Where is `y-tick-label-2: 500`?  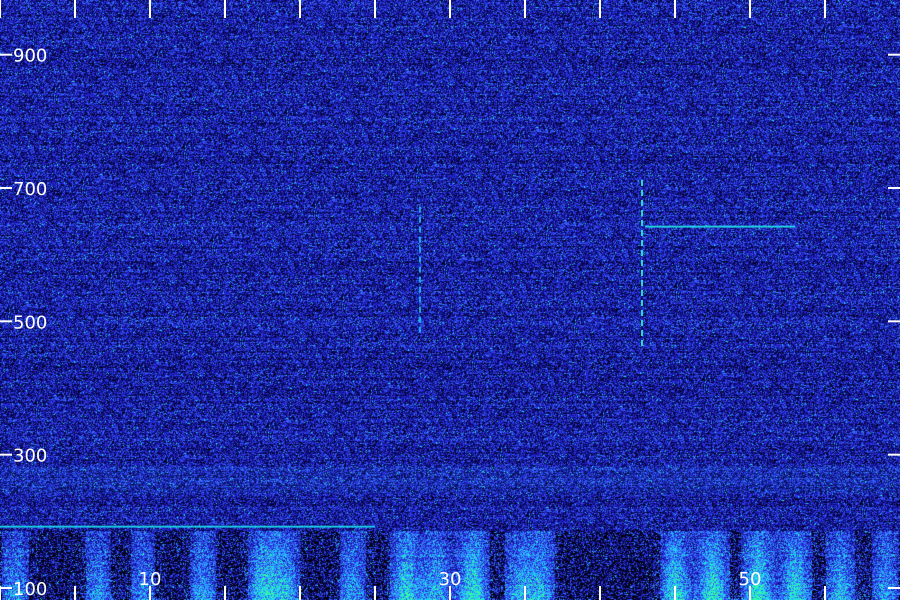
y-tick-label-2: 500 is located at coordinates (30, 322).